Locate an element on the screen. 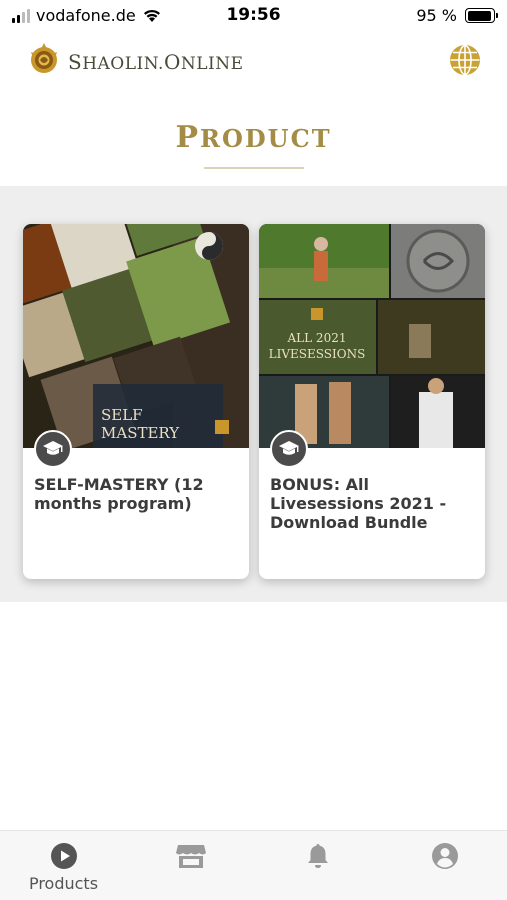  page-title: PRODUCT is located at coordinates (253, 137).